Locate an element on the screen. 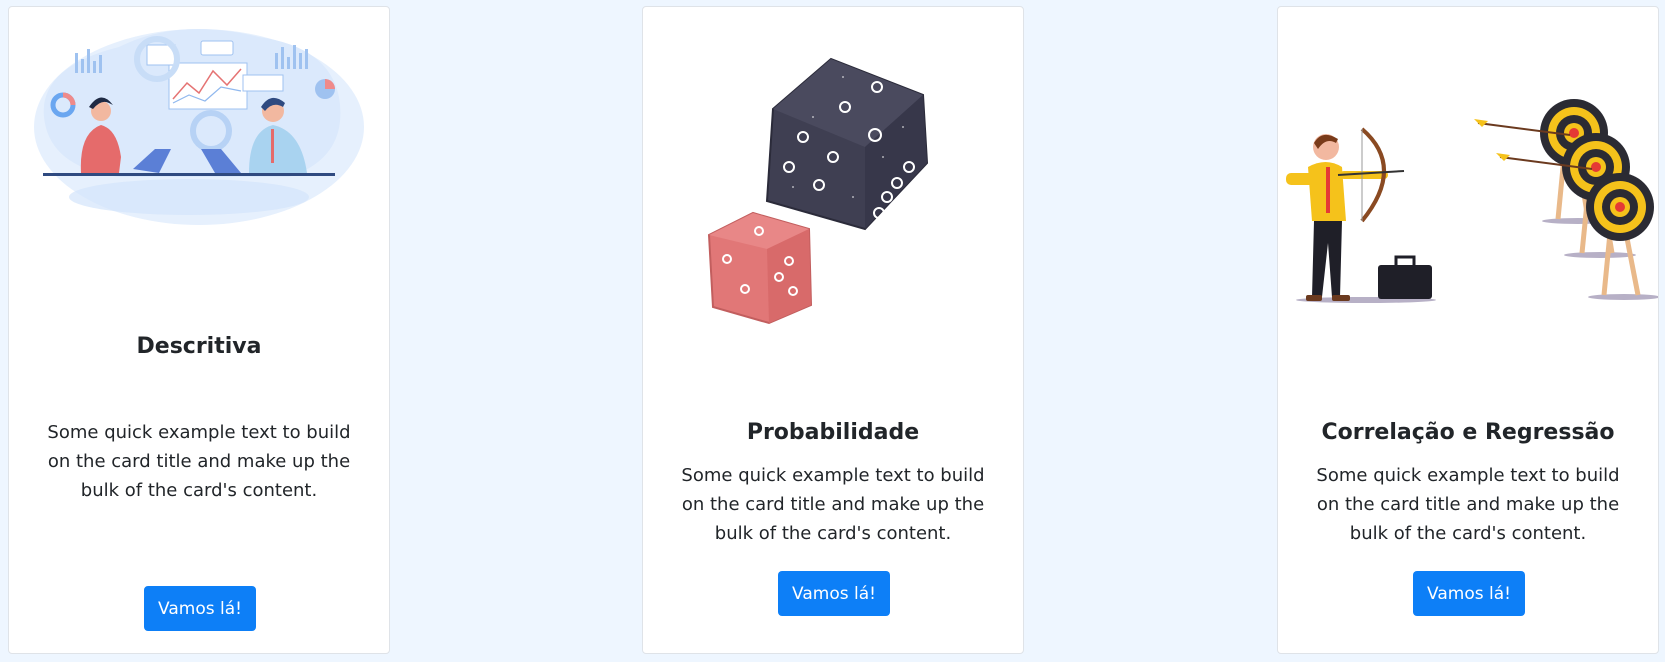 The image size is (1665, 662). archer-targets-illustration is located at coordinates (1472, 201).